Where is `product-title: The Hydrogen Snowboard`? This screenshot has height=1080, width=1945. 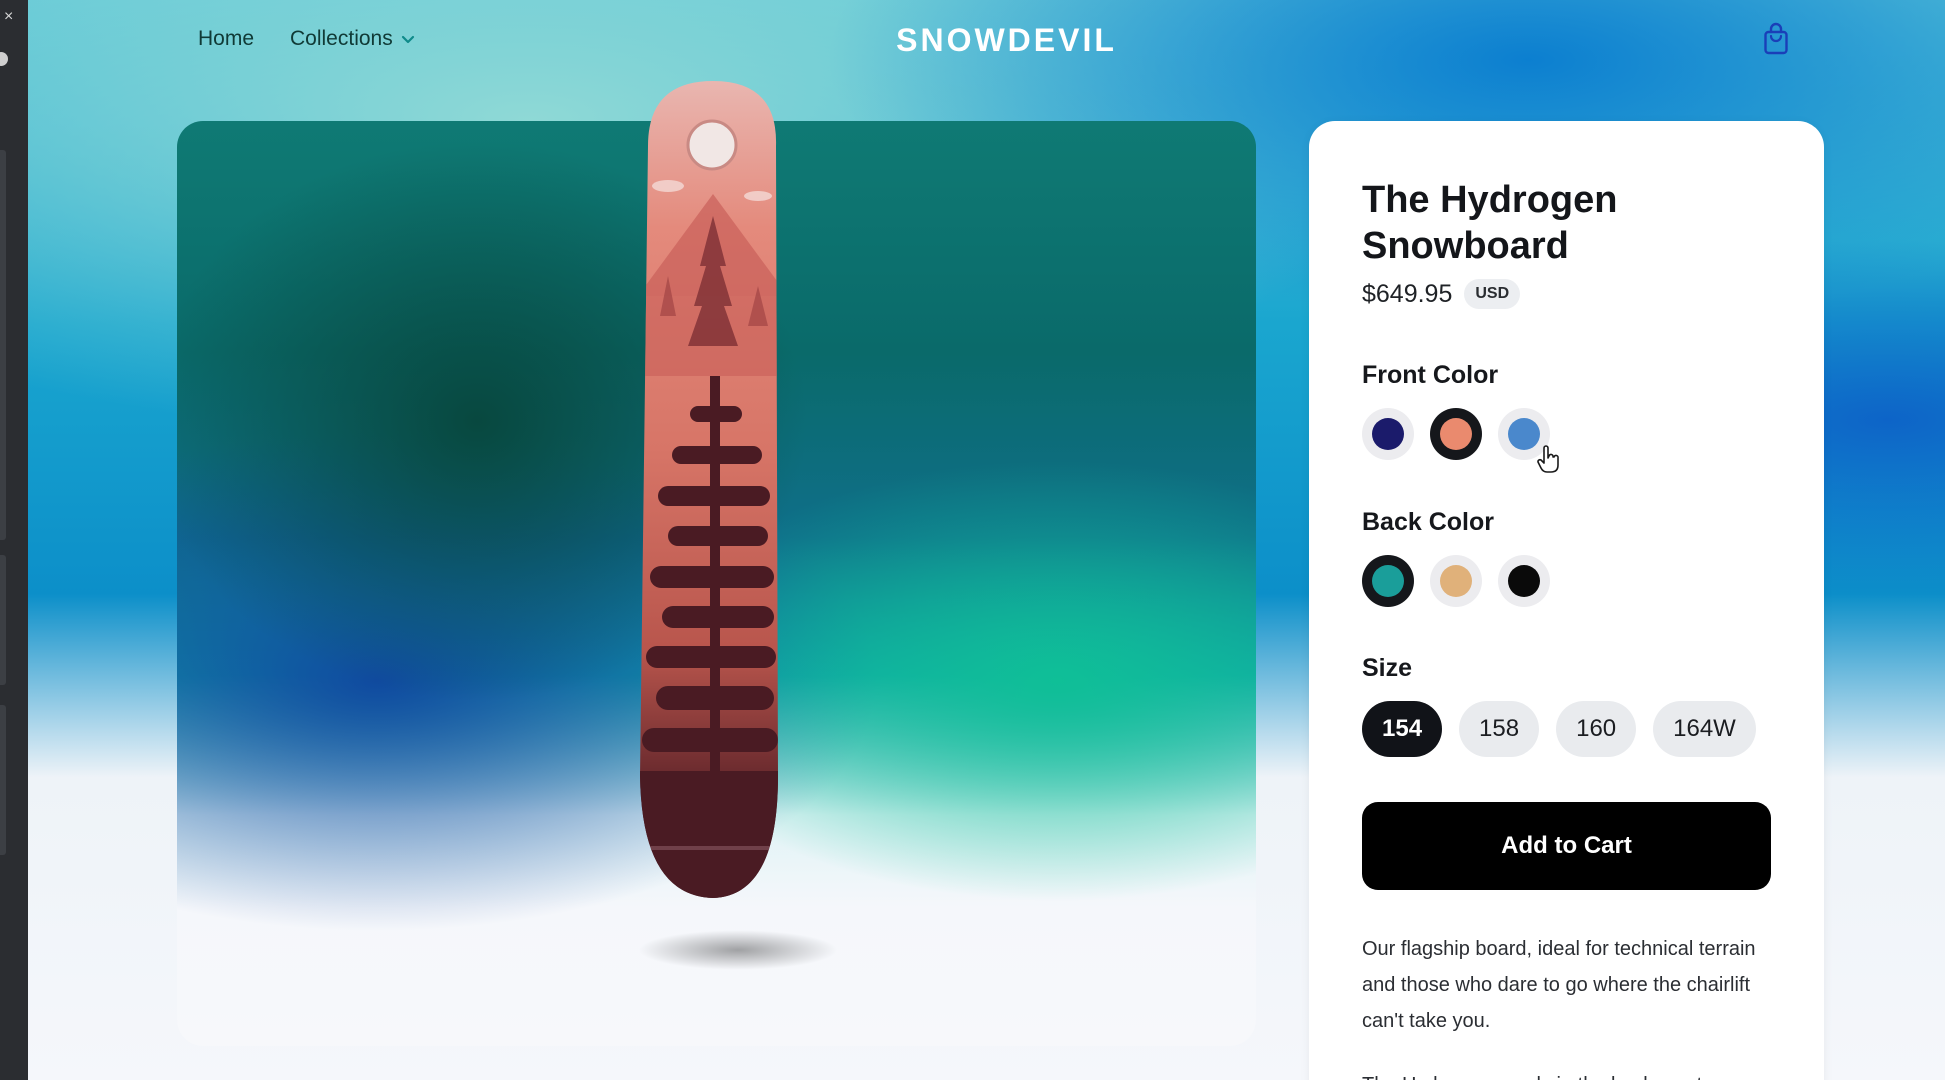 product-title: The Hydrogen Snowboard is located at coordinates (1490, 223).